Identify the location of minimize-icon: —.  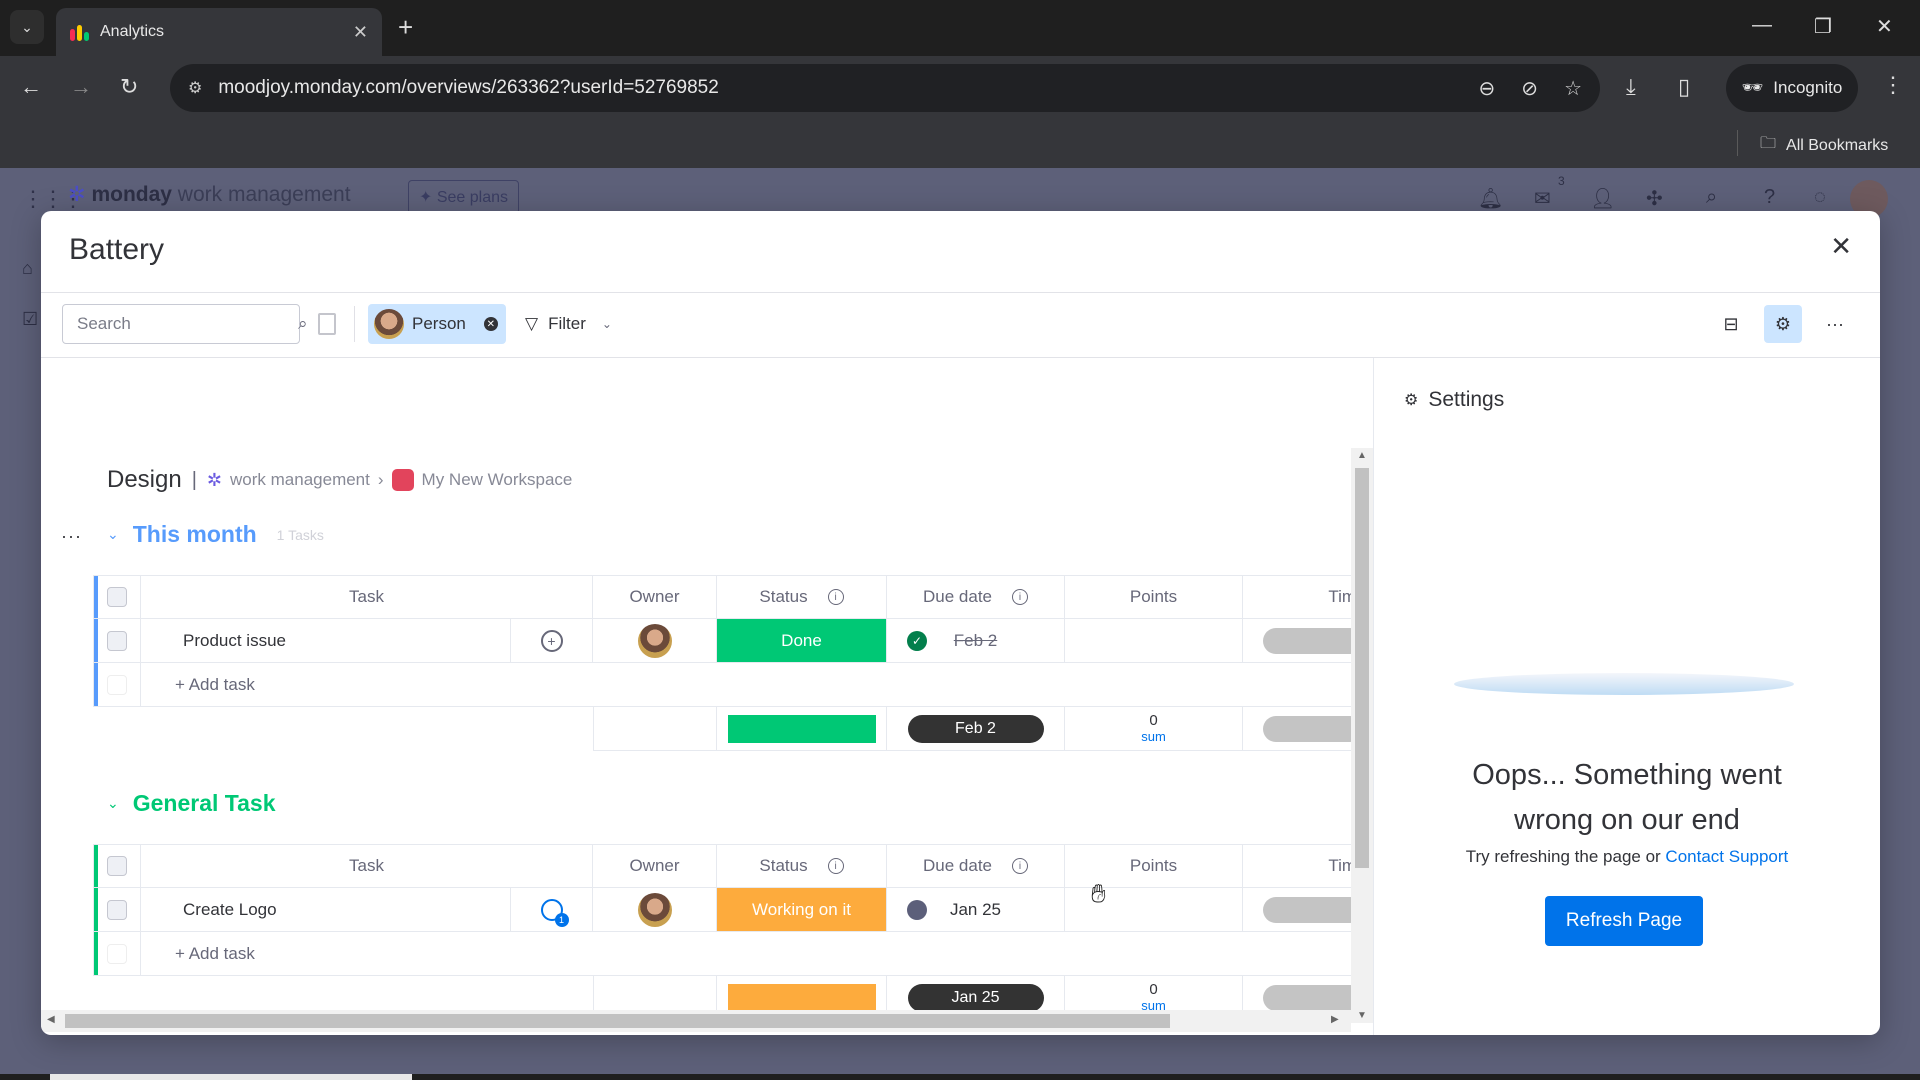
(1762, 25).